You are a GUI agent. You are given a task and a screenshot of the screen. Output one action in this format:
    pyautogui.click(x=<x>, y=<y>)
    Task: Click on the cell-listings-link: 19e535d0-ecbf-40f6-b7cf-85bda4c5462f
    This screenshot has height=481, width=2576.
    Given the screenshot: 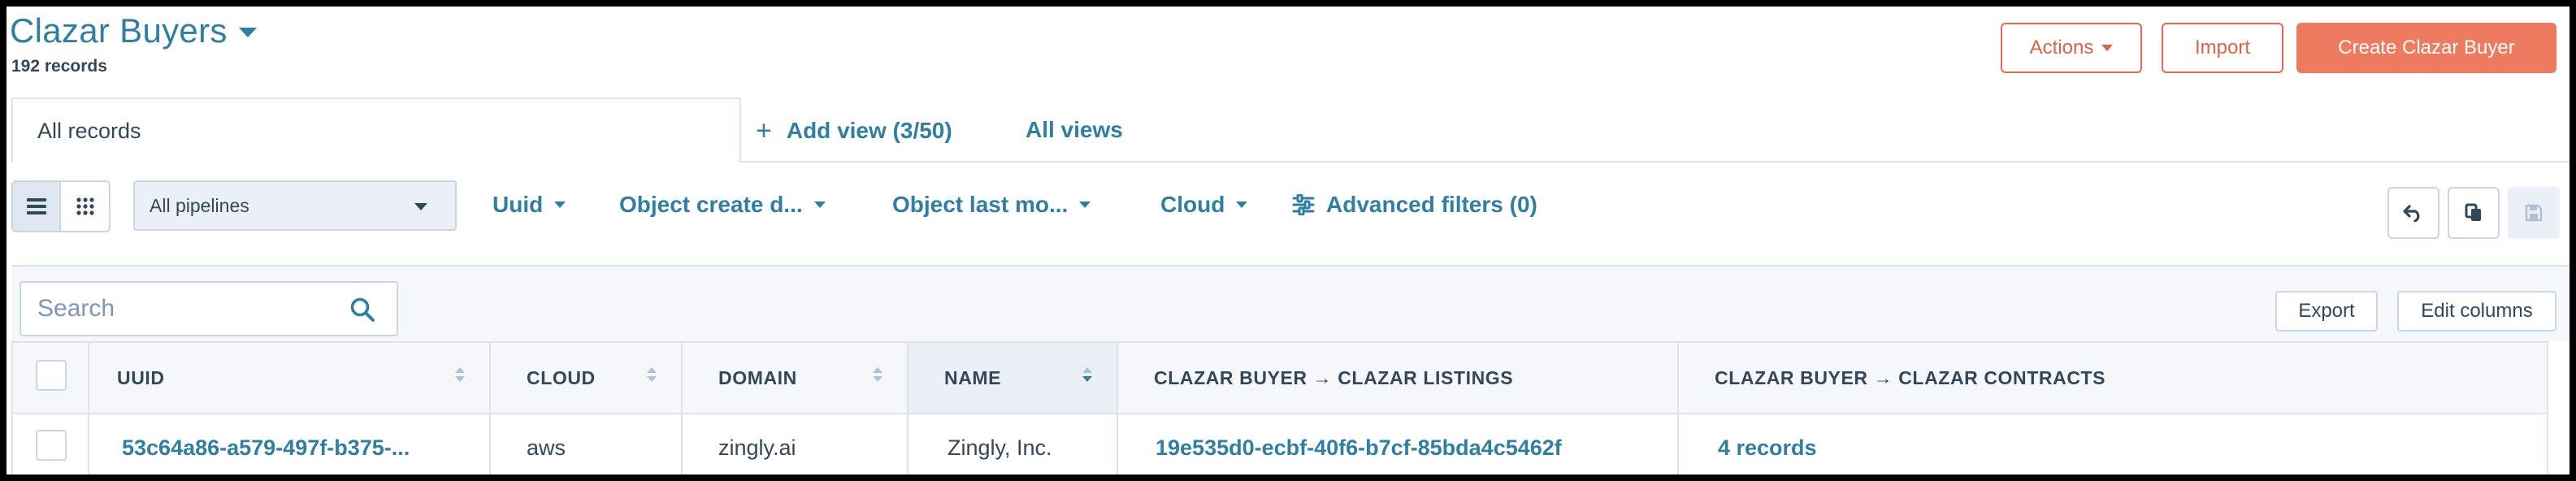 What is the action you would take?
    pyautogui.click(x=1398, y=444)
    